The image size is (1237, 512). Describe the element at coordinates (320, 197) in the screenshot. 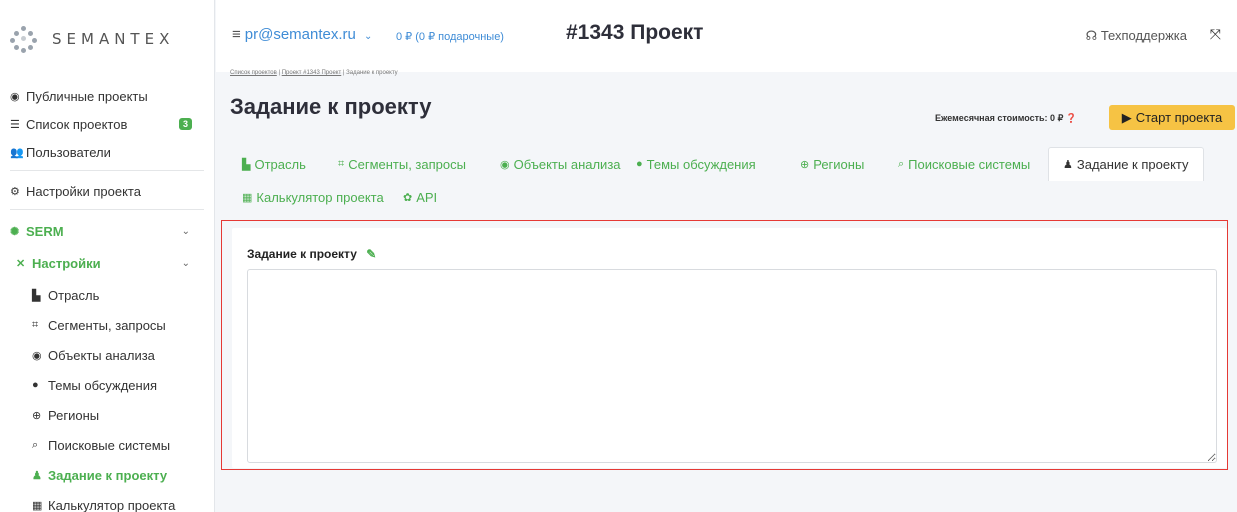

I see `tab-label: Калькулятор проекта` at that location.